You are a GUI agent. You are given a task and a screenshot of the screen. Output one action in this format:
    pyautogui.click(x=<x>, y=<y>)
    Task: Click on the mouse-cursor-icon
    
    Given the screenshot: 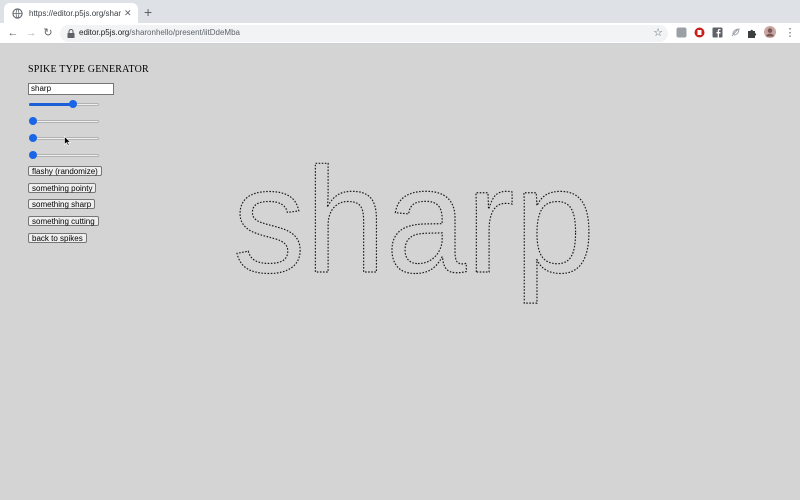 What is the action you would take?
    pyautogui.click(x=67, y=141)
    